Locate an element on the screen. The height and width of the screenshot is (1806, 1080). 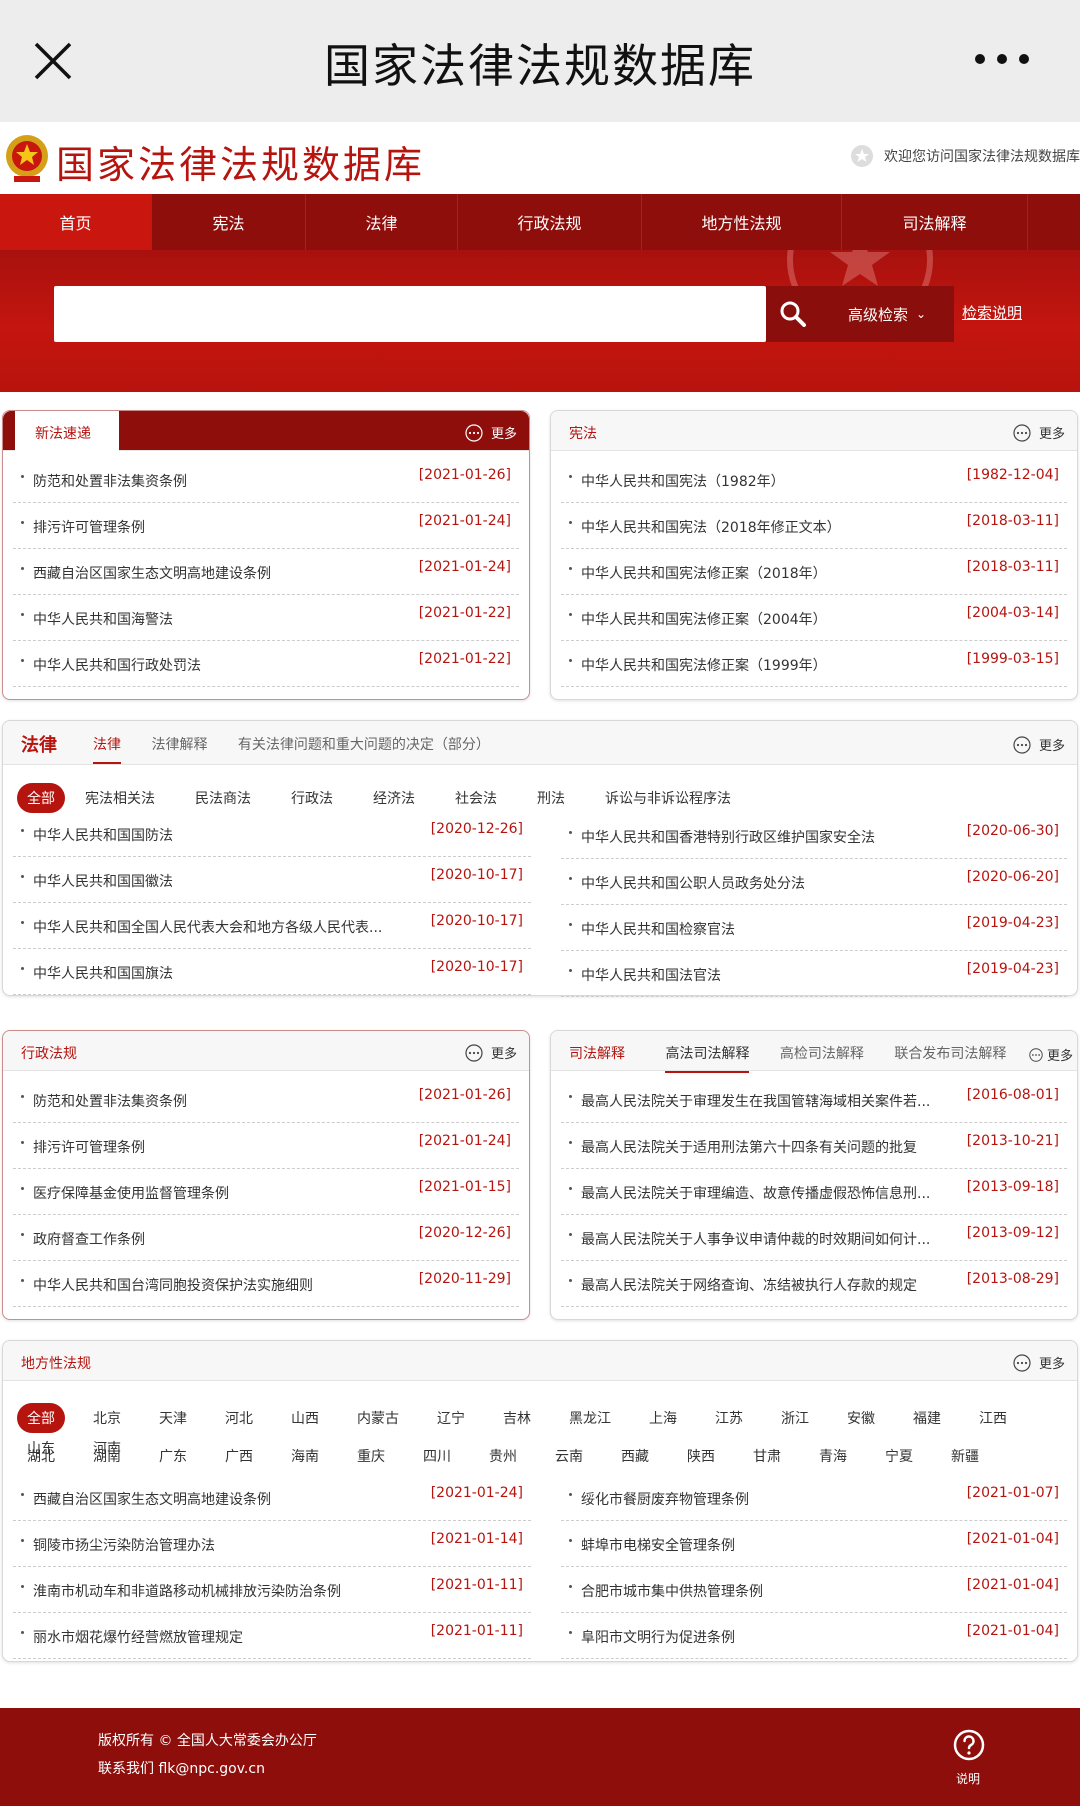
nav-constitution: 宪法 is located at coordinates (229, 222).